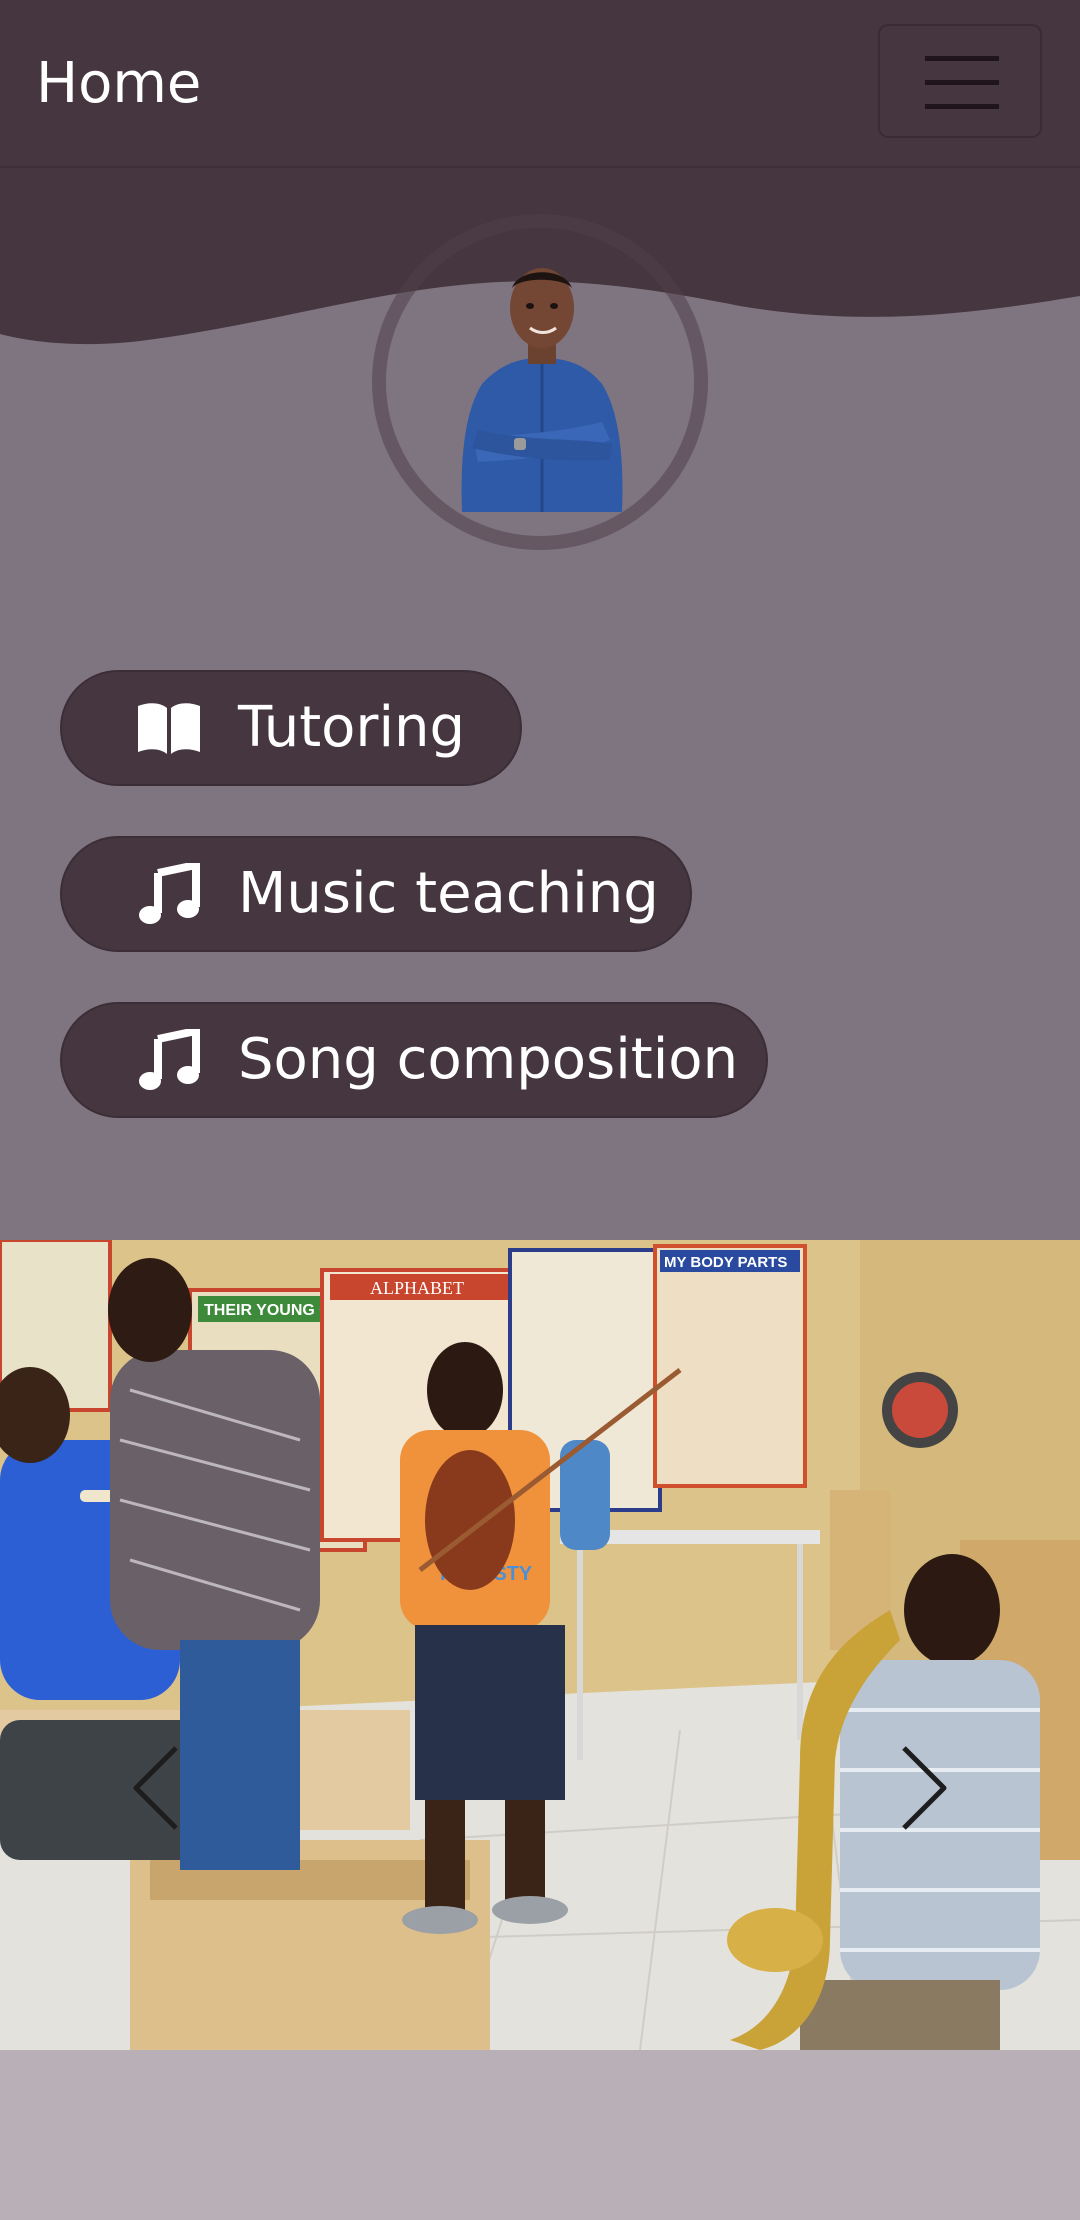 The height and width of the screenshot is (2220, 1080). Describe the element at coordinates (542, 390) in the screenshot. I see `profile-avatar` at that location.